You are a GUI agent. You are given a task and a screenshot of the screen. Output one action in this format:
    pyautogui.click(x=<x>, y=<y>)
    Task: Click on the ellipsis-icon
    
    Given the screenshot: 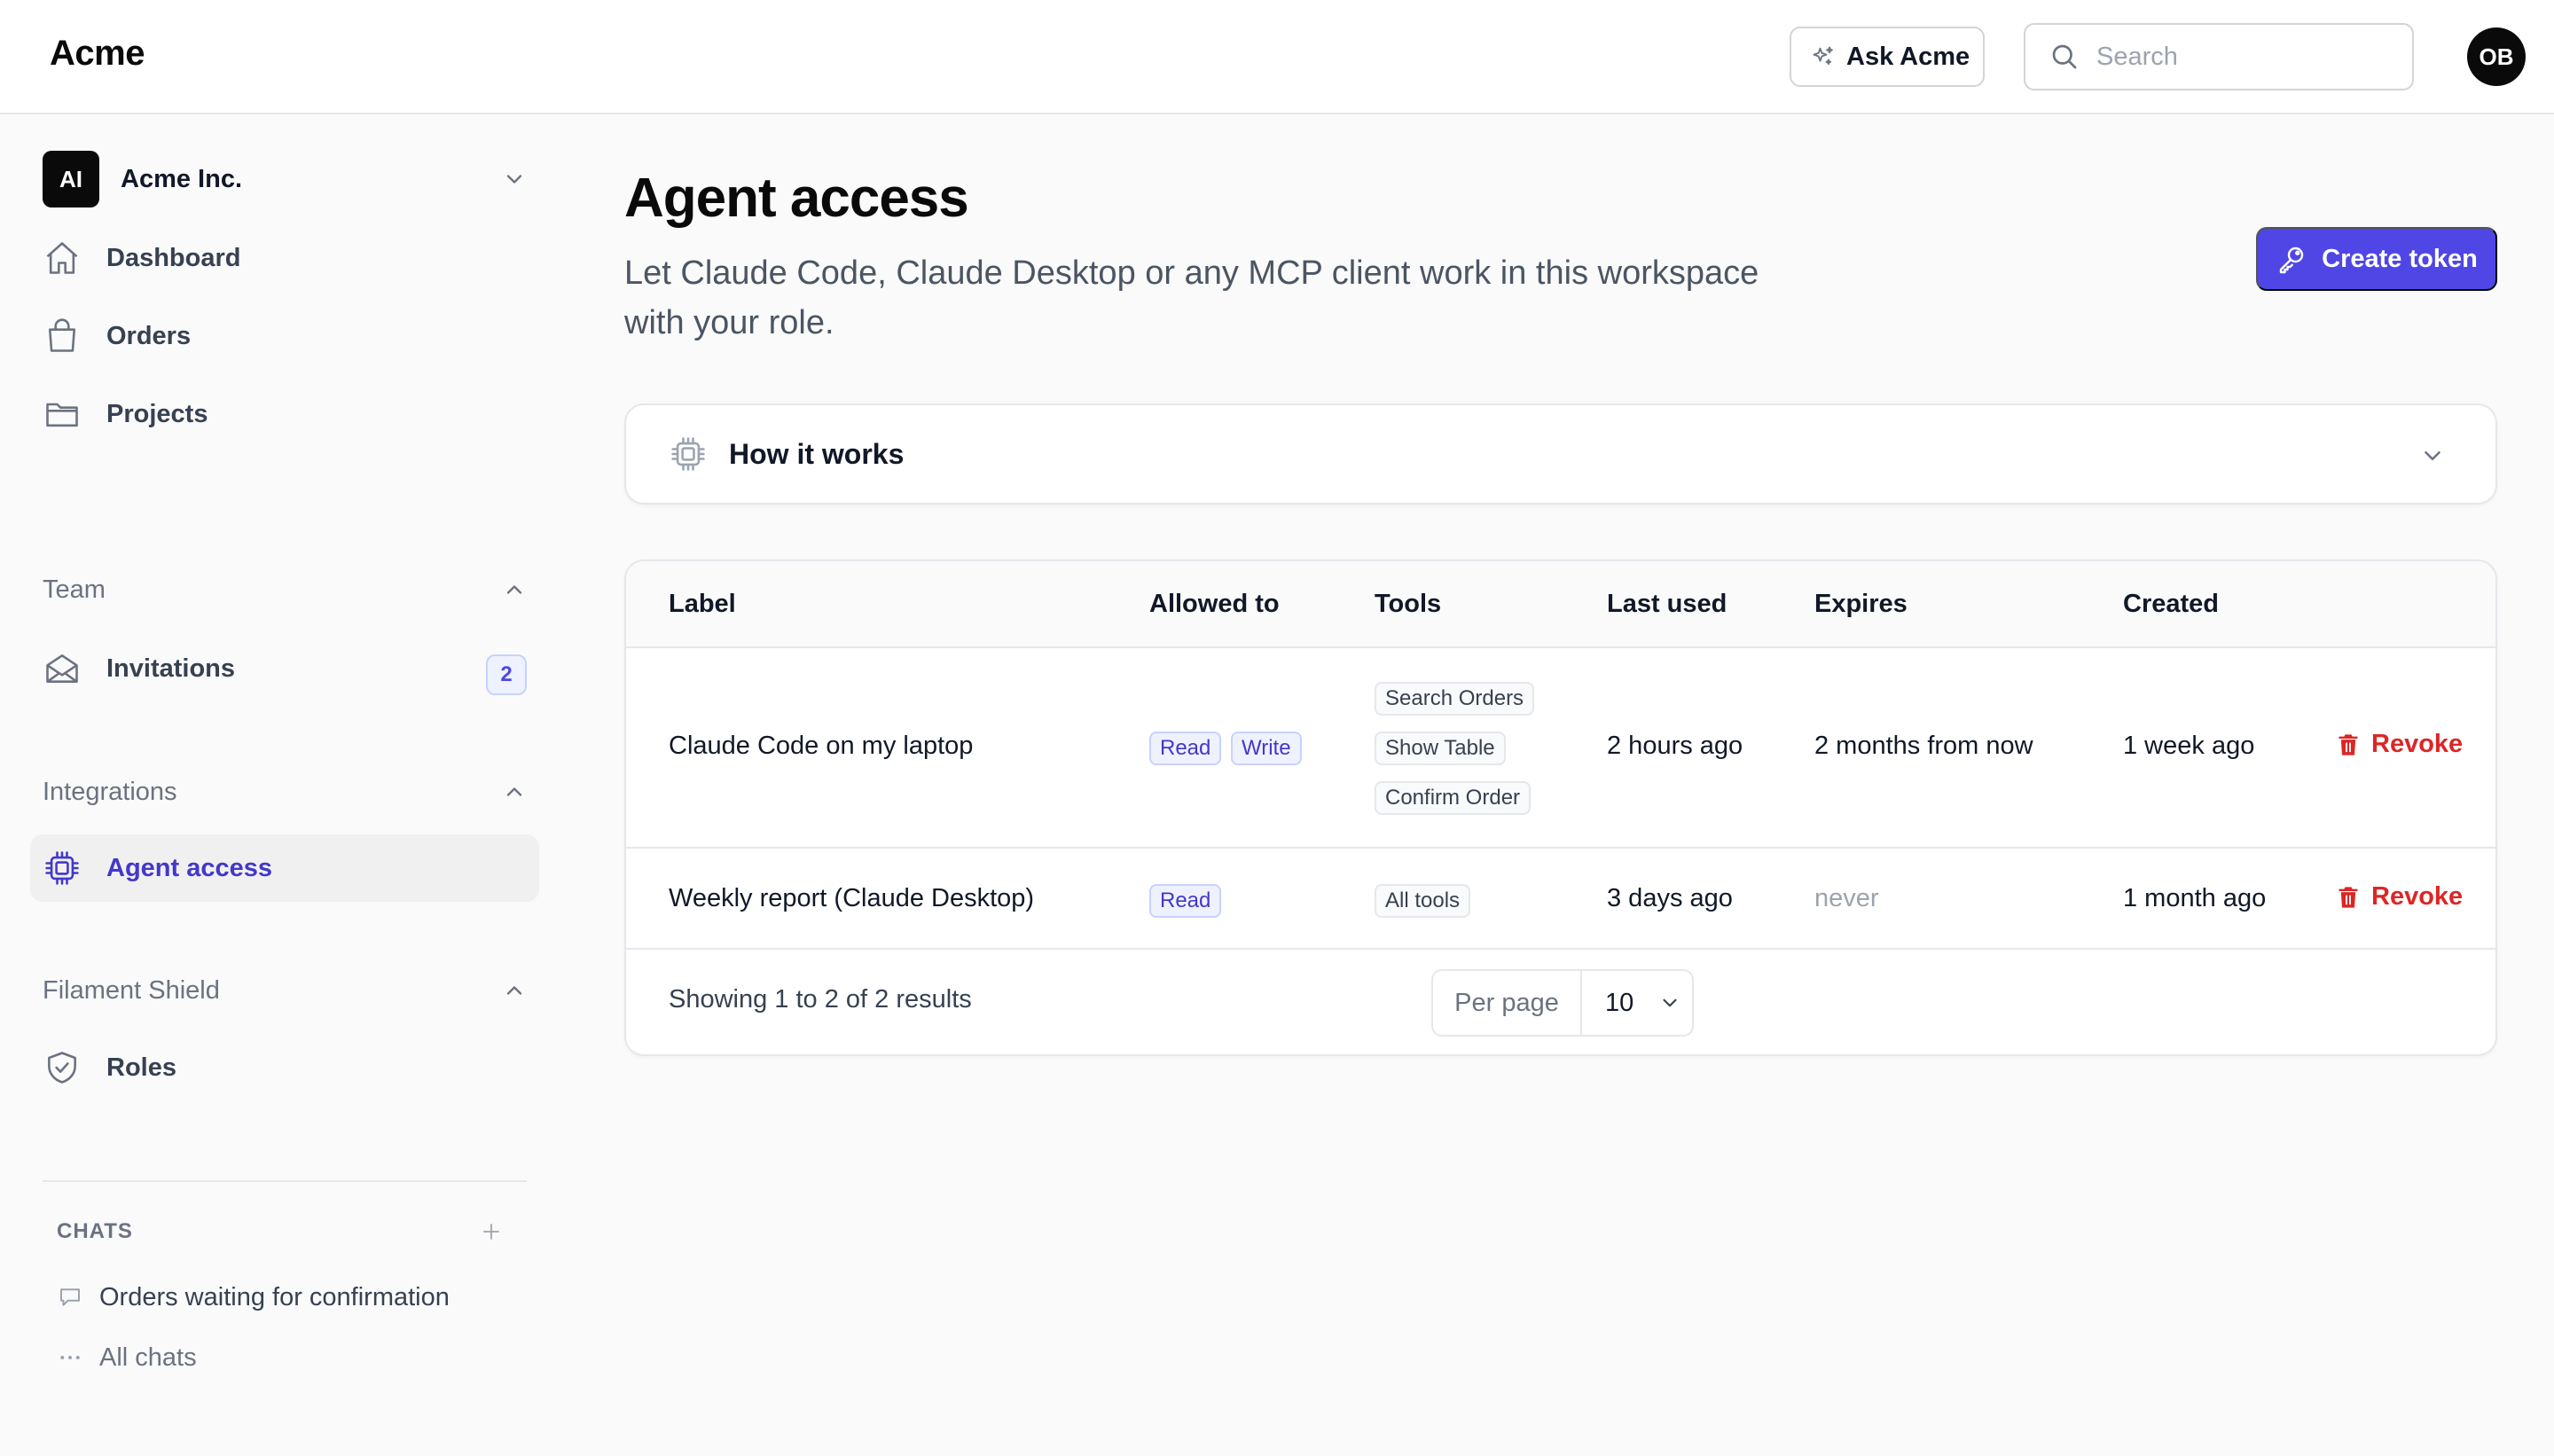 What is the action you would take?
    pyautogui.click(x=70, y=1357)
    